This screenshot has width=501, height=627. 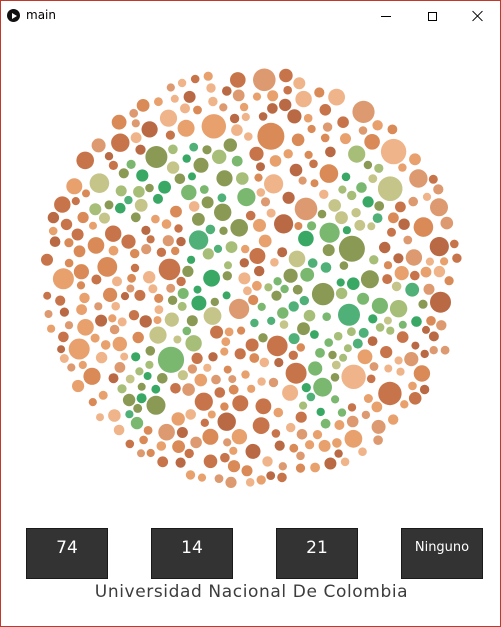 What do you see at coordinates (250, 16) in the screenshot?
I see `title-bar: main` at bounding box center [250, 16].